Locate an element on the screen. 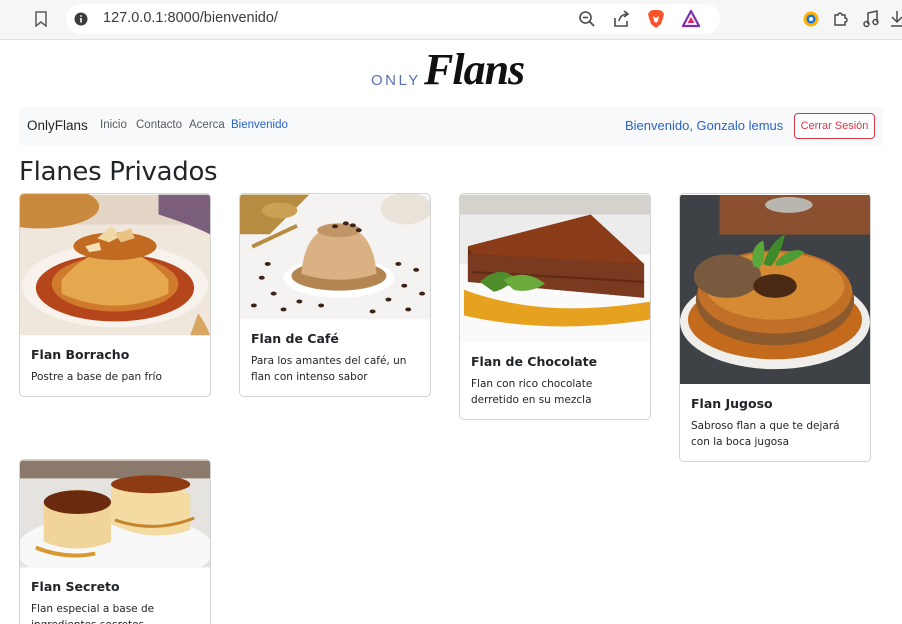 This screenshot has height=624, width=902. welcome-user-text: Bienvenido, Gonzalo lemus is located at coordinates (704, 125).